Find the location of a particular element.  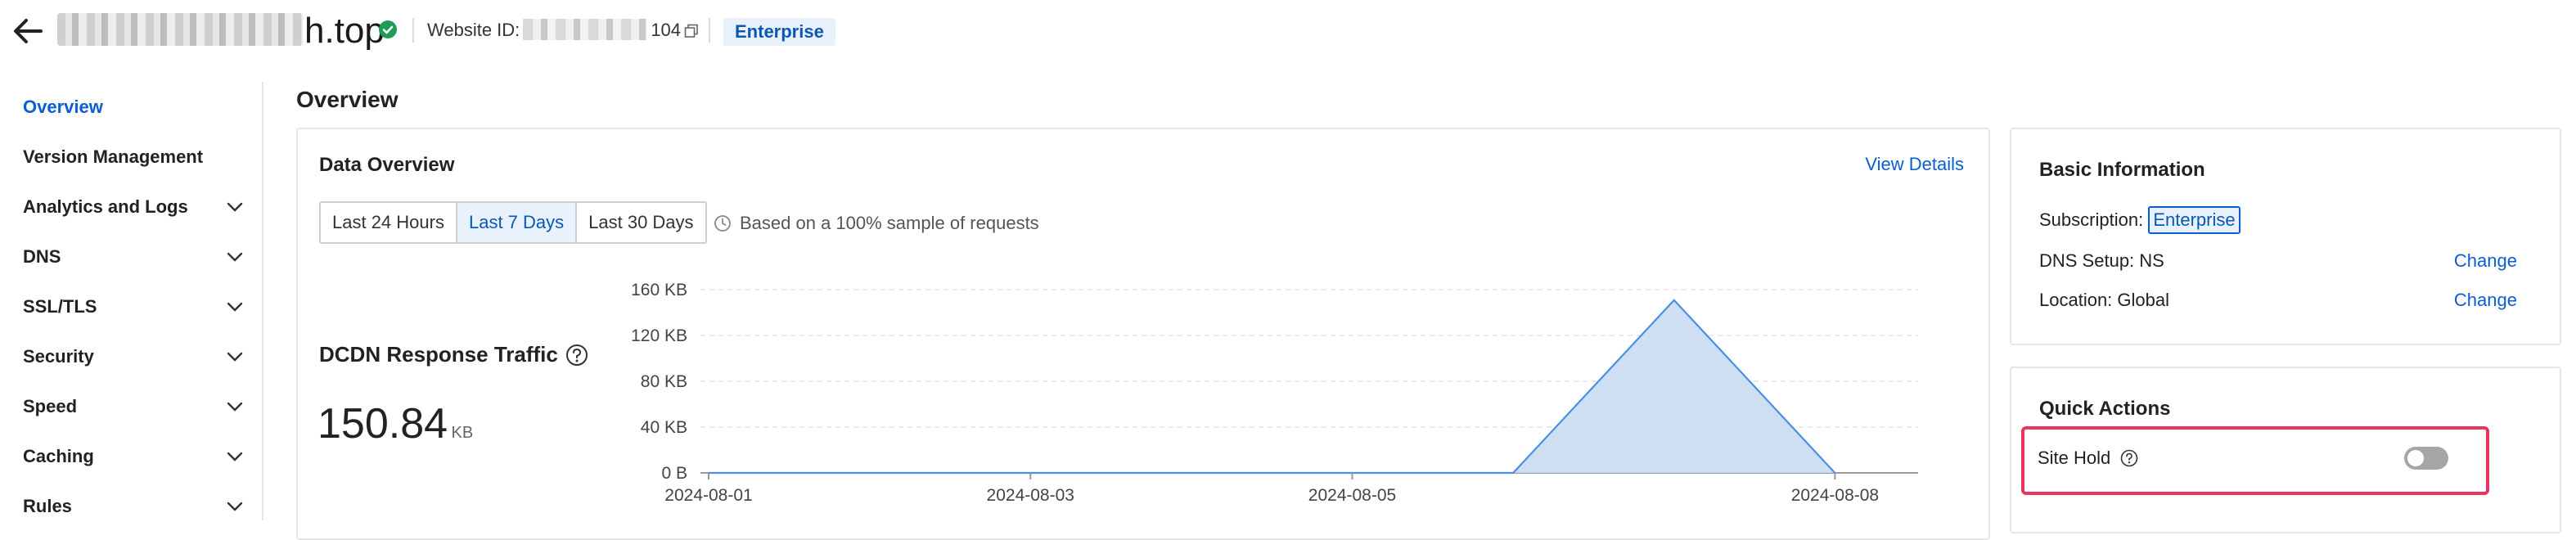

change-location-link: Change is located at coordinates (2486, 301).